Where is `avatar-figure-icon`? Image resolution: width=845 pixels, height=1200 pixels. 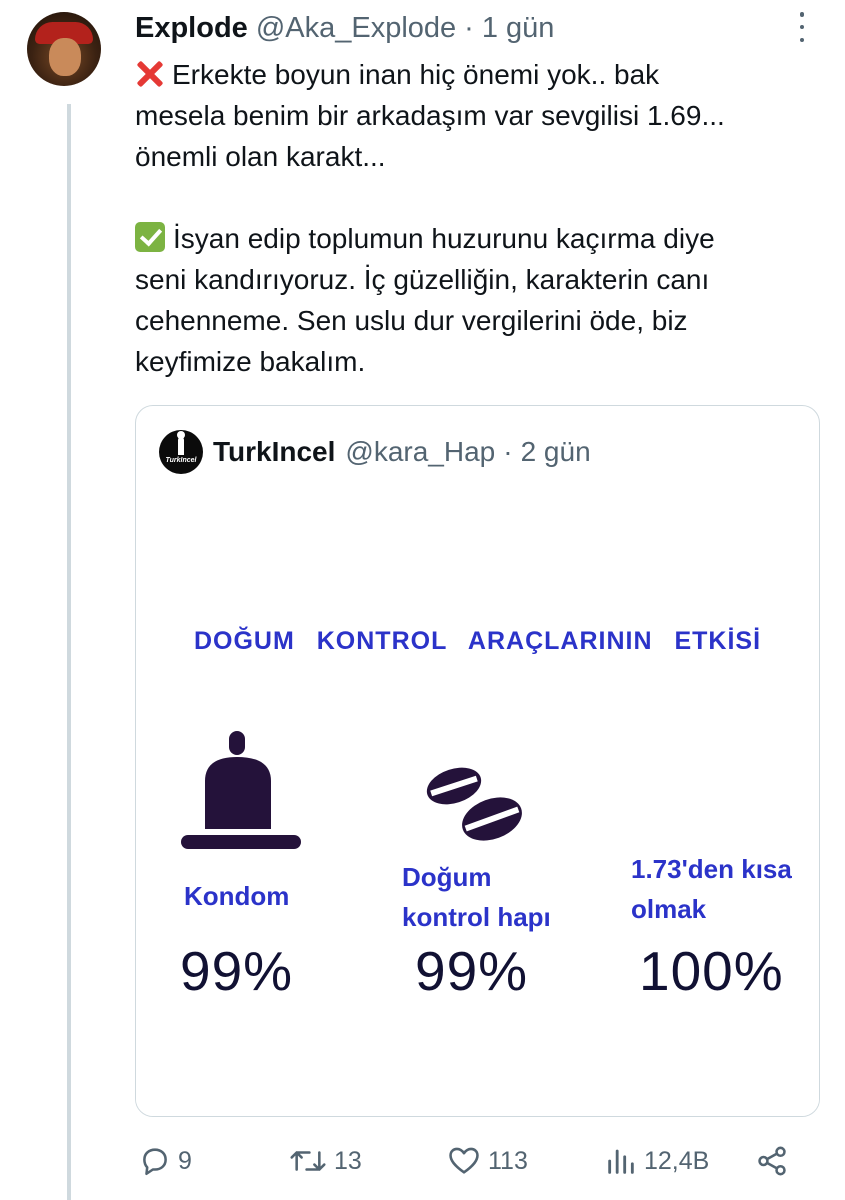 avatar-figure-icon is located at coordinates (181, 443).